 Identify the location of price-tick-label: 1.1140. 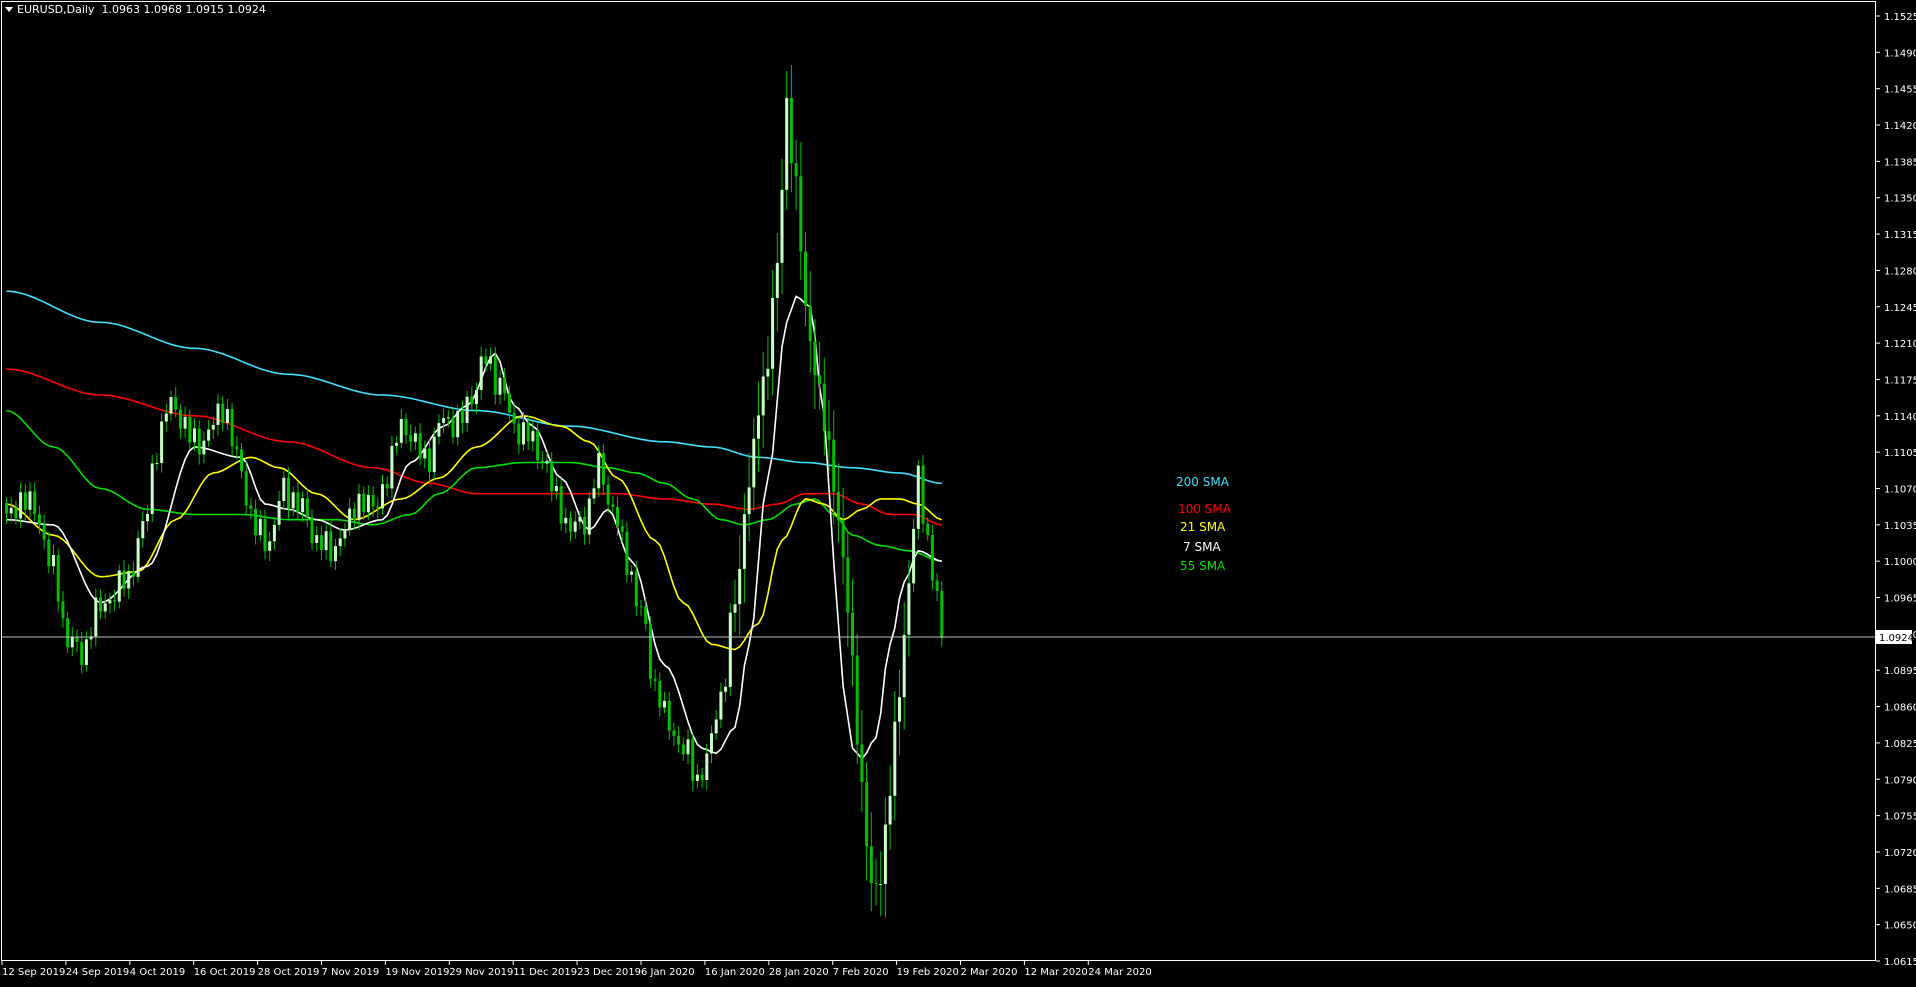
(1900, 417).